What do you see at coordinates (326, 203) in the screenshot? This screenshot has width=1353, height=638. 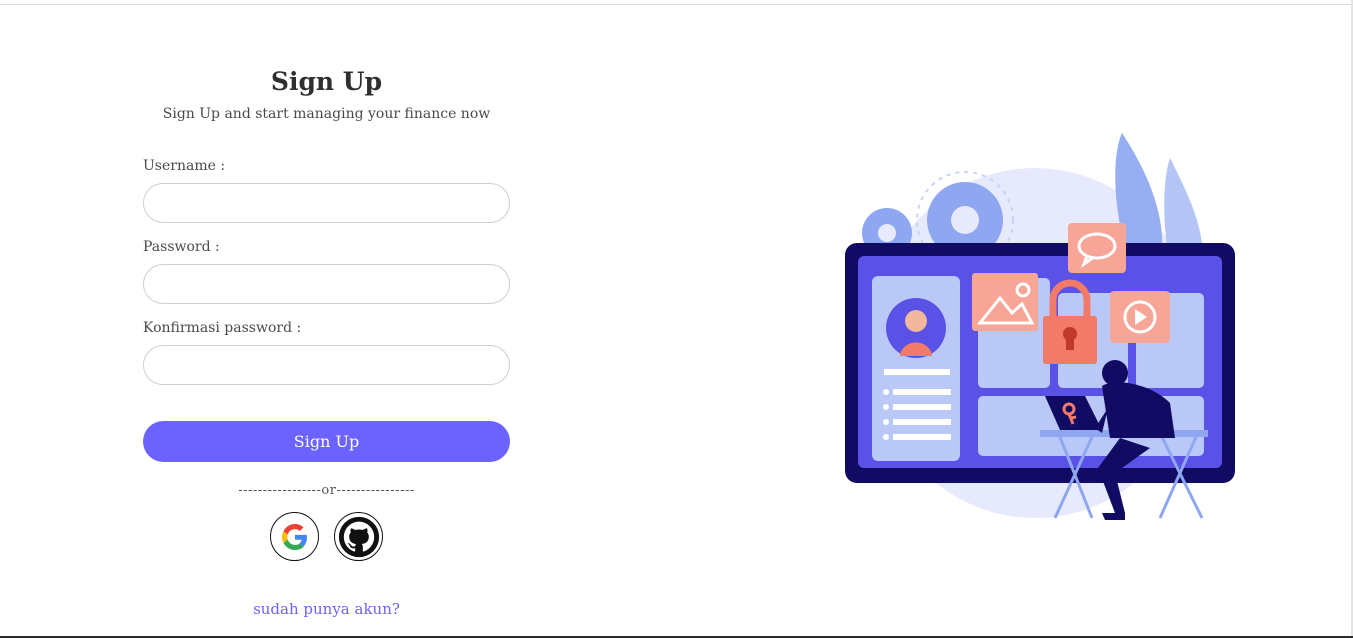 I see `username-input` at bounding box center [326, 203].